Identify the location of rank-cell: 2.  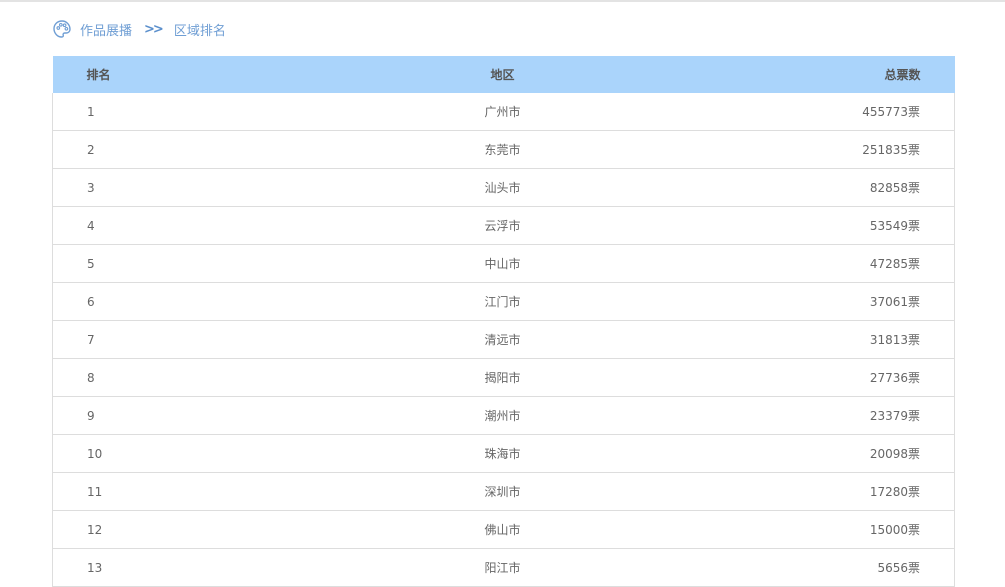
(202, 149).